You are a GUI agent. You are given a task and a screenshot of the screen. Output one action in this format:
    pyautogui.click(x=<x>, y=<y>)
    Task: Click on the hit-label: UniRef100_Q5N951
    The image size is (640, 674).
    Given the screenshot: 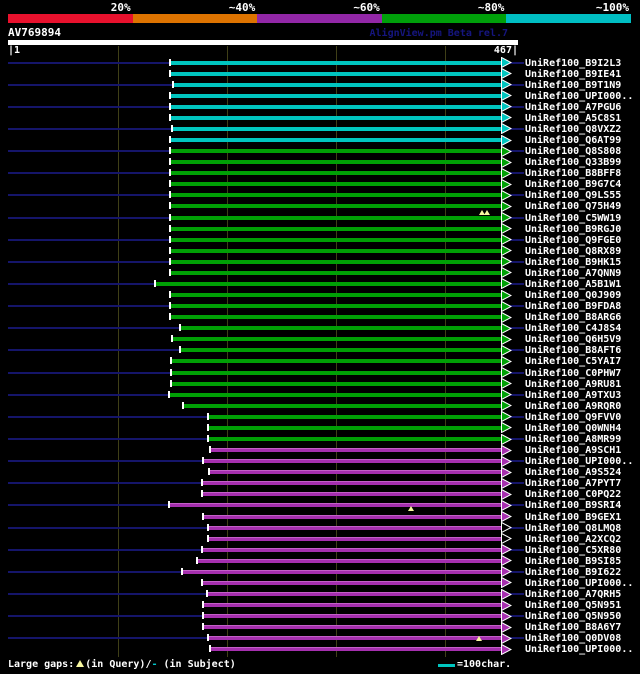 What is the action you would take?
    pyautogui.click(x=573, y=605)
    